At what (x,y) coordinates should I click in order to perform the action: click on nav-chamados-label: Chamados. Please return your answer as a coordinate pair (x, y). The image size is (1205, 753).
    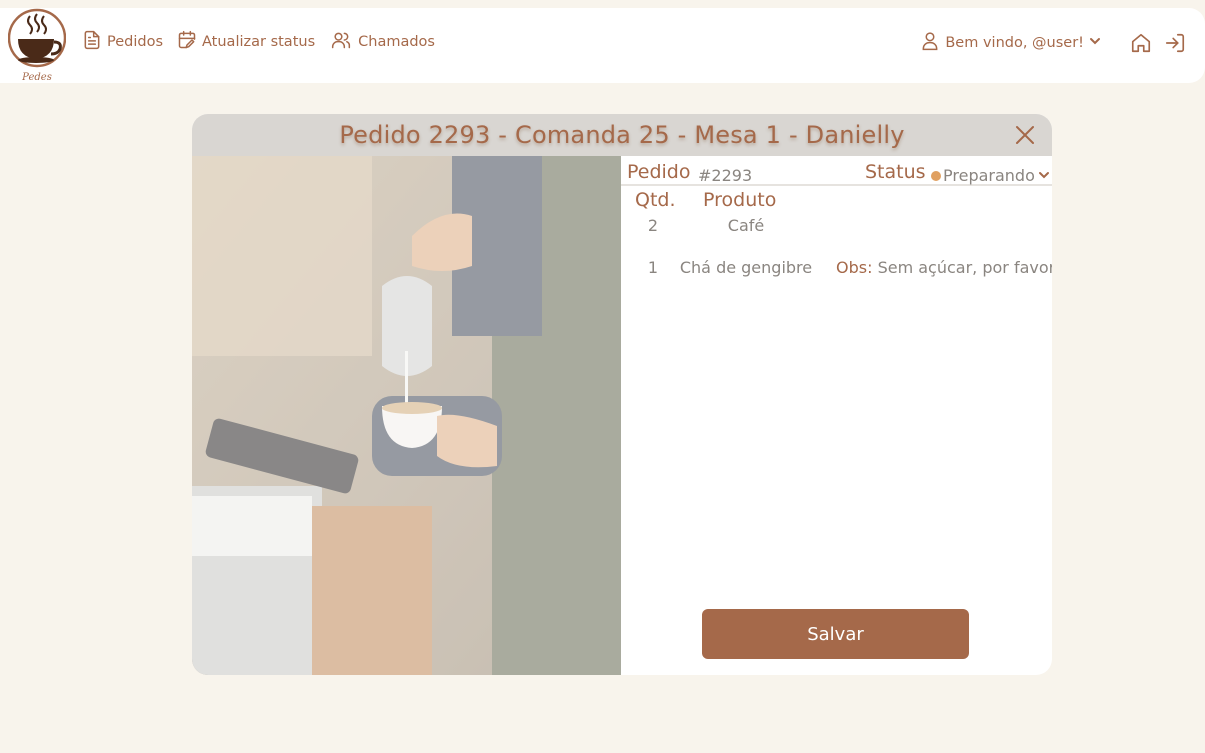
    Looking at the image, I should click on (396, 42).